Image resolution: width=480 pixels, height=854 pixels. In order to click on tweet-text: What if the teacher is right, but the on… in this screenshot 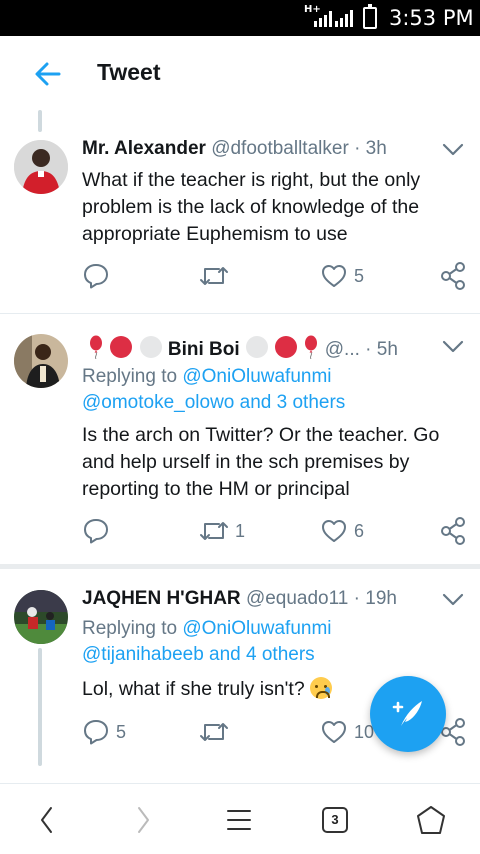, I will do `click(251, 207)`.